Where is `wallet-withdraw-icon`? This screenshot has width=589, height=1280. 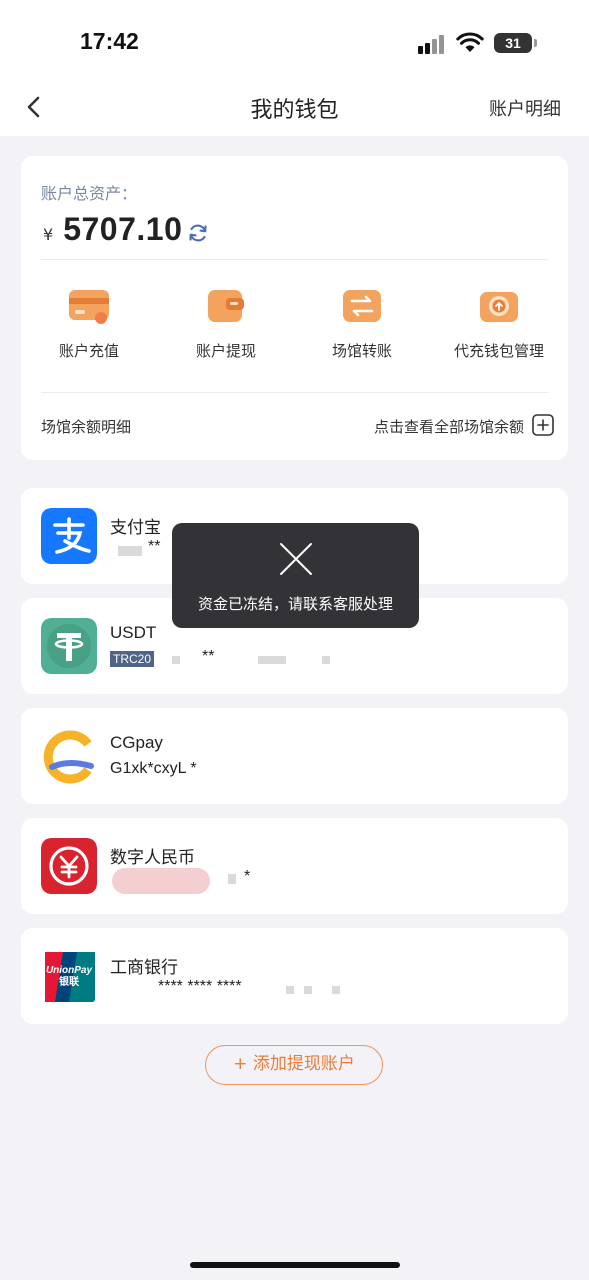
wallet-withdraw-icon is located at coordinates (226, 306).